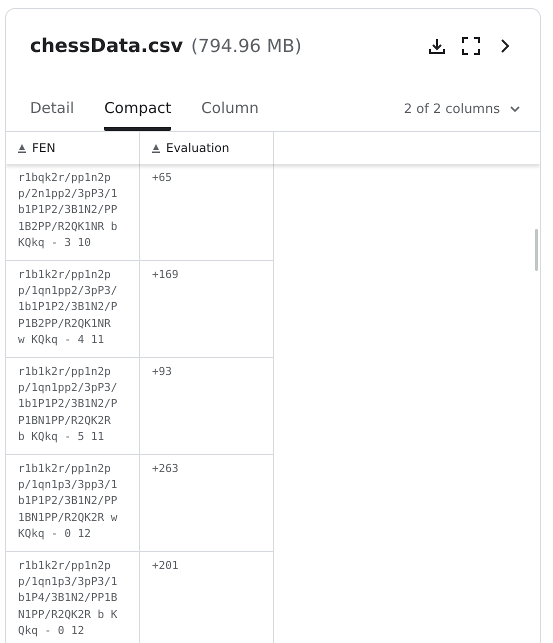 The height and width of the screenshot is (643, 553). I want to click on tab: Compact, so click(138, 115).